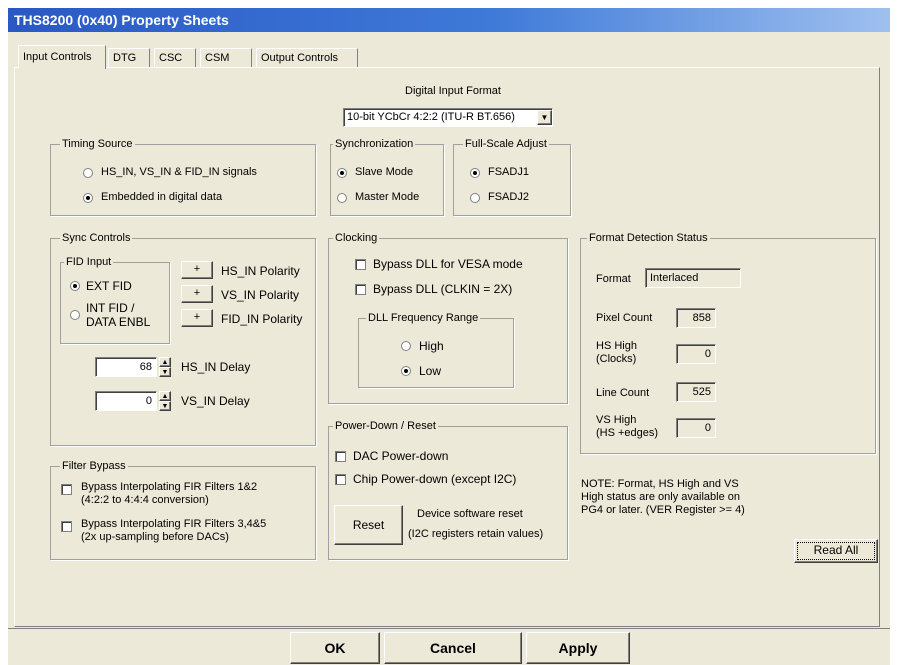 The height and width of the screenshot is (665, 898). What do you see at coordinates (423, 318) in the screenshot?
I see `dll-frequency-title: DLL Frequency Range` at bounding box center [423, 318].